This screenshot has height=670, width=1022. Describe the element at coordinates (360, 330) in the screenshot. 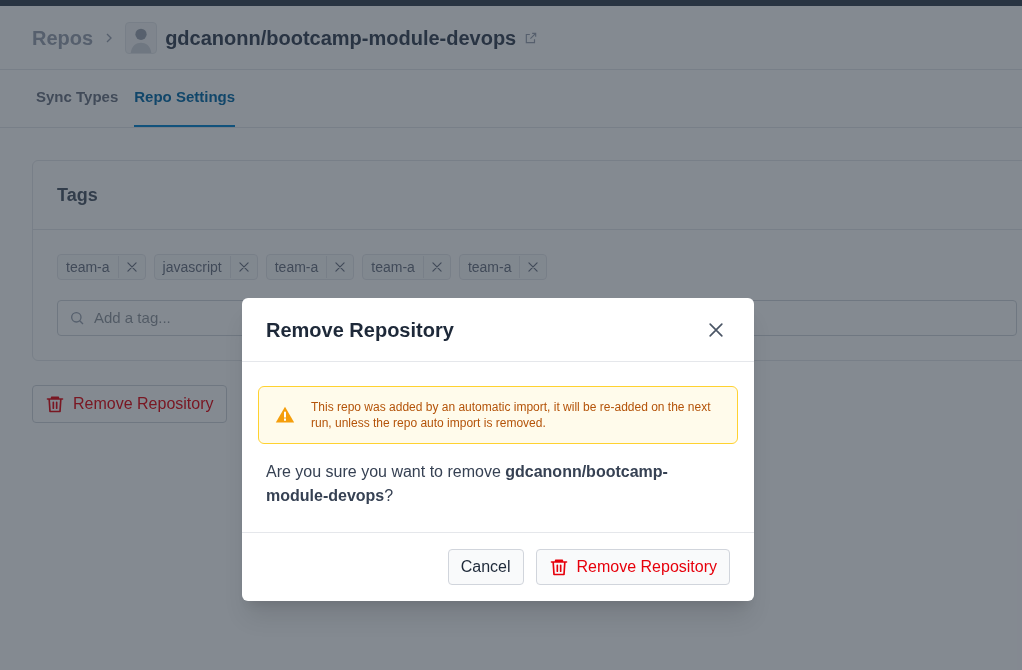

I see `dialog-title: Remove Repository` at that location.